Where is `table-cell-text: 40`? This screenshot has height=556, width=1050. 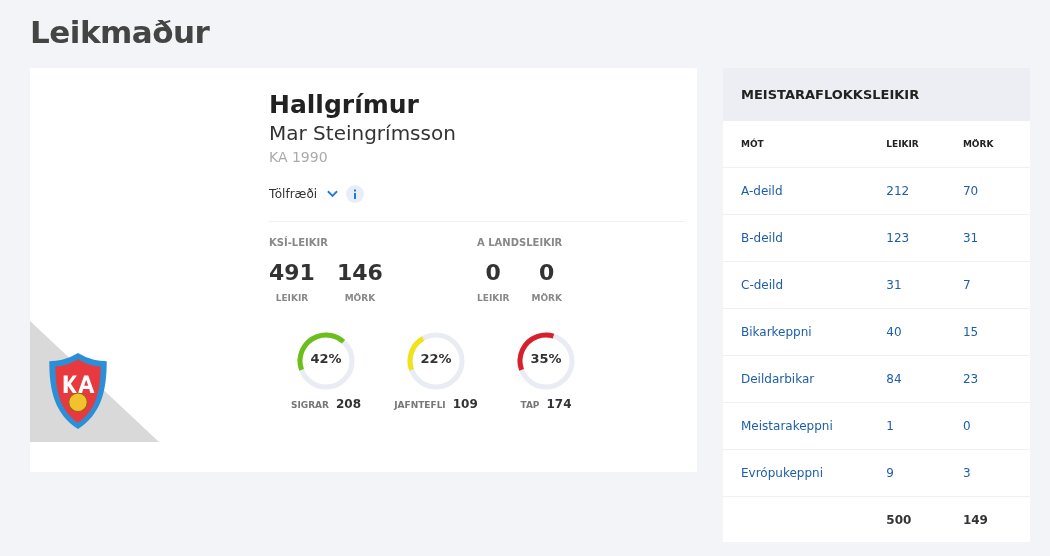
table-cell-text: 40 is located at coordinates (894, 332).